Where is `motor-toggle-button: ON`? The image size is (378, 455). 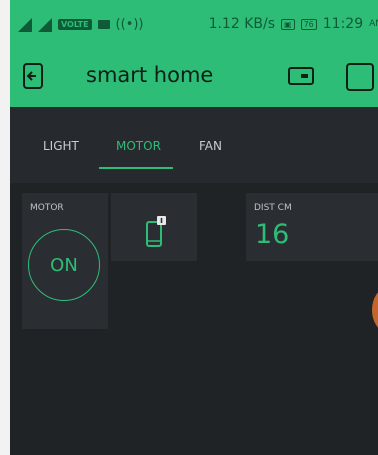
motor-toggle-button: ON is located at coordinates (64, 265).